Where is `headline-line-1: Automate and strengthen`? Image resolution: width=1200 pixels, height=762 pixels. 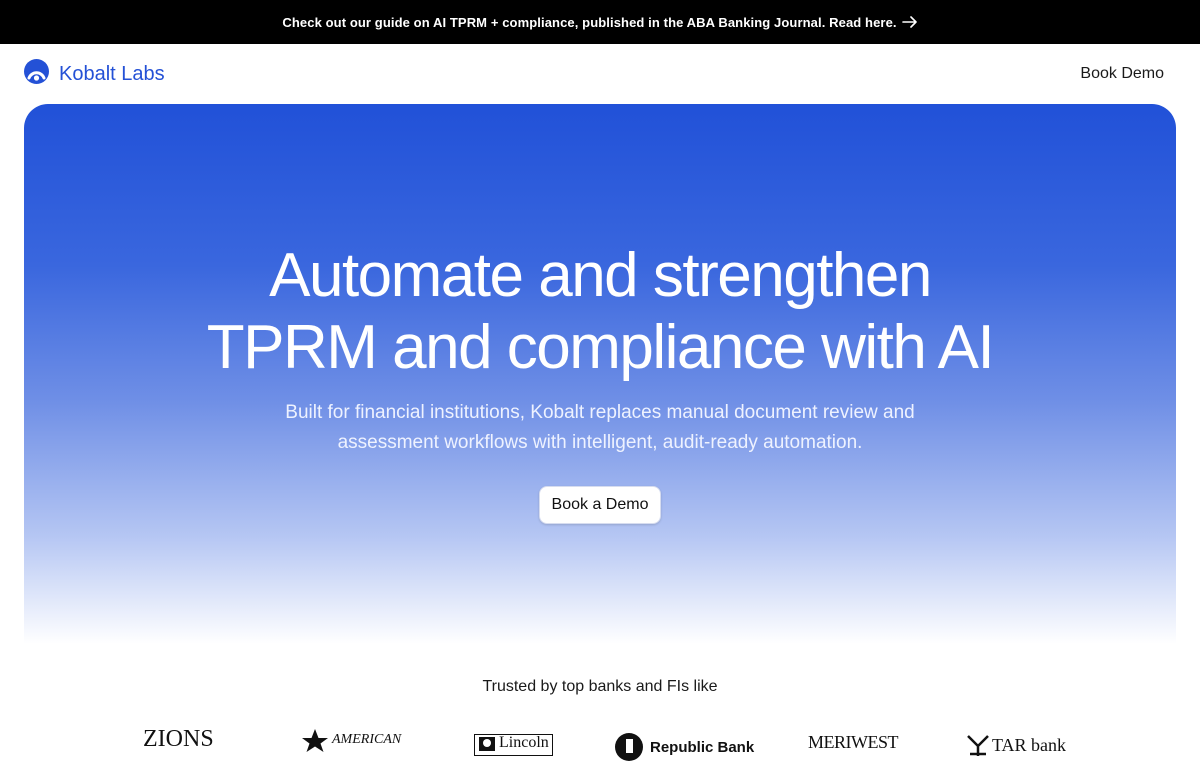 headline-line-1: Automate and strengthen is located at coordinates (600, 275).